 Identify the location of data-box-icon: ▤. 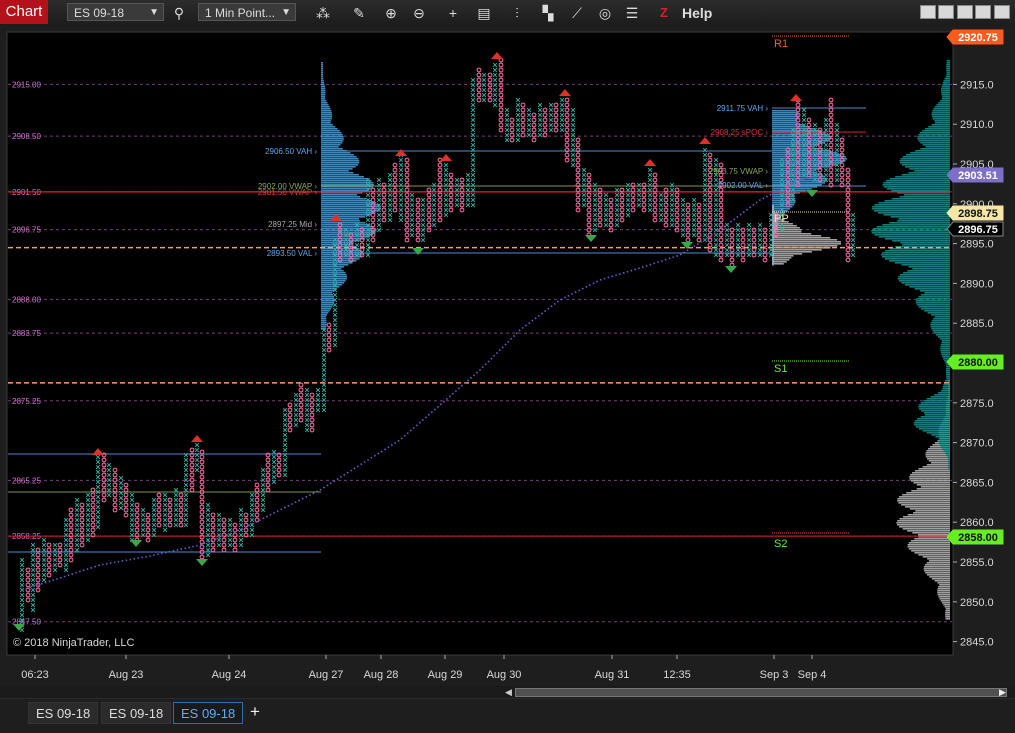
(484, 13).